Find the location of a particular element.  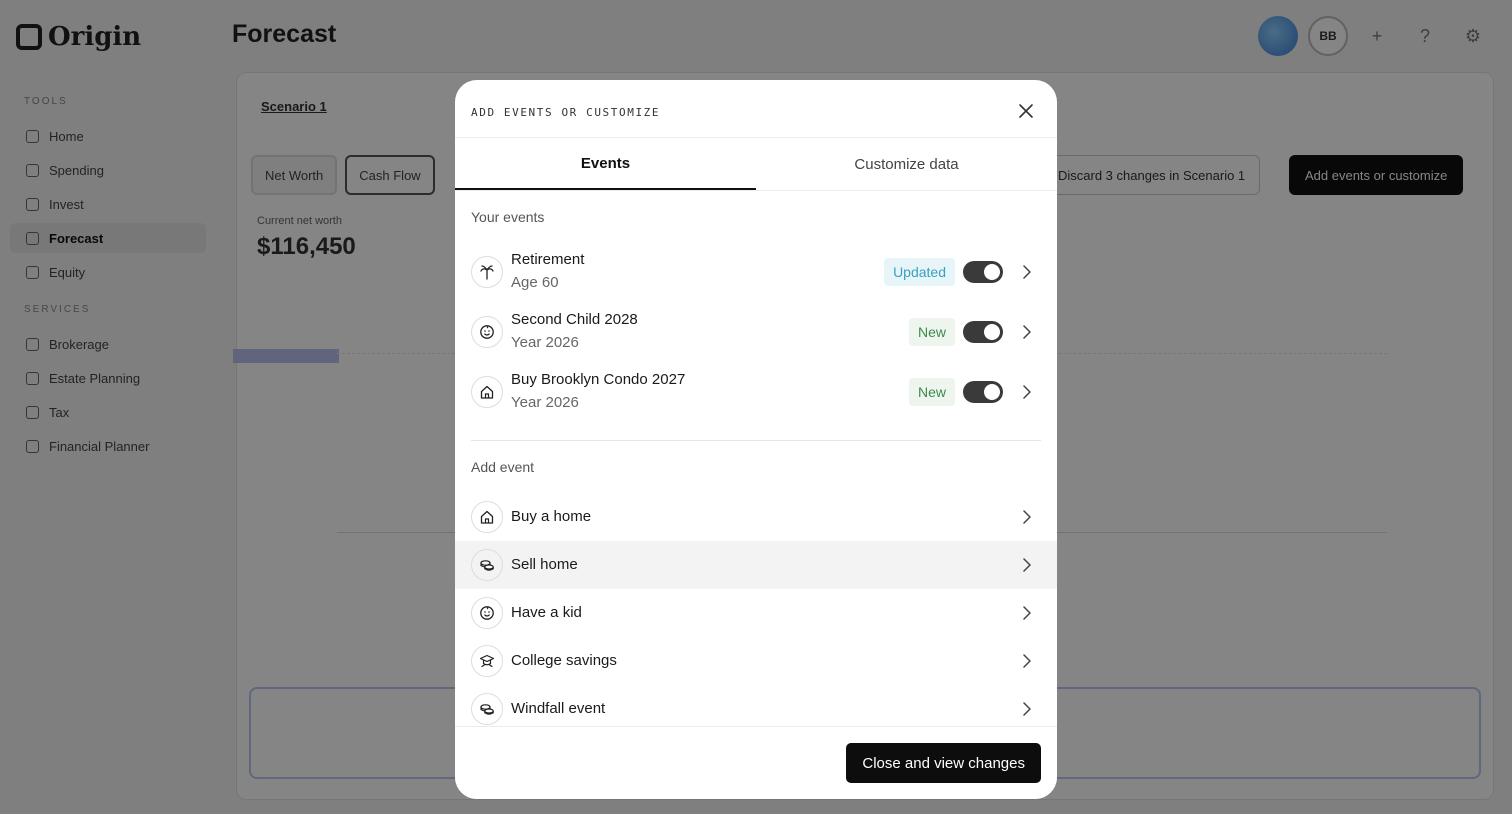

palm-tree-icon is located at coordinates (487, 272).